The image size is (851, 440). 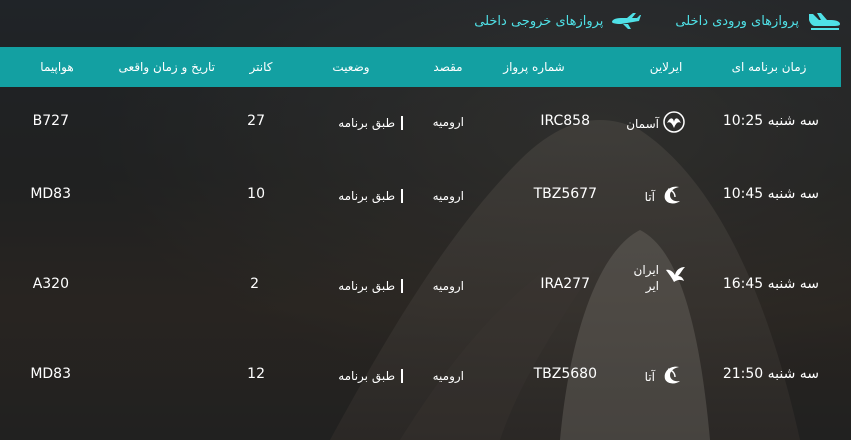 I want to click on header-counter: کانتر, so click(x=261, y=67).